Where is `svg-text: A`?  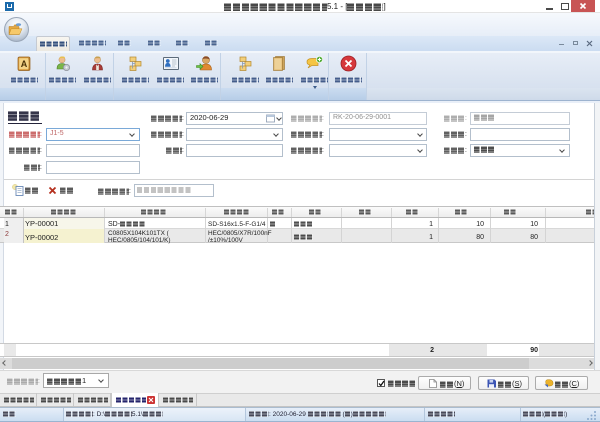
svg-text: A is located at coordinates (24, 64).